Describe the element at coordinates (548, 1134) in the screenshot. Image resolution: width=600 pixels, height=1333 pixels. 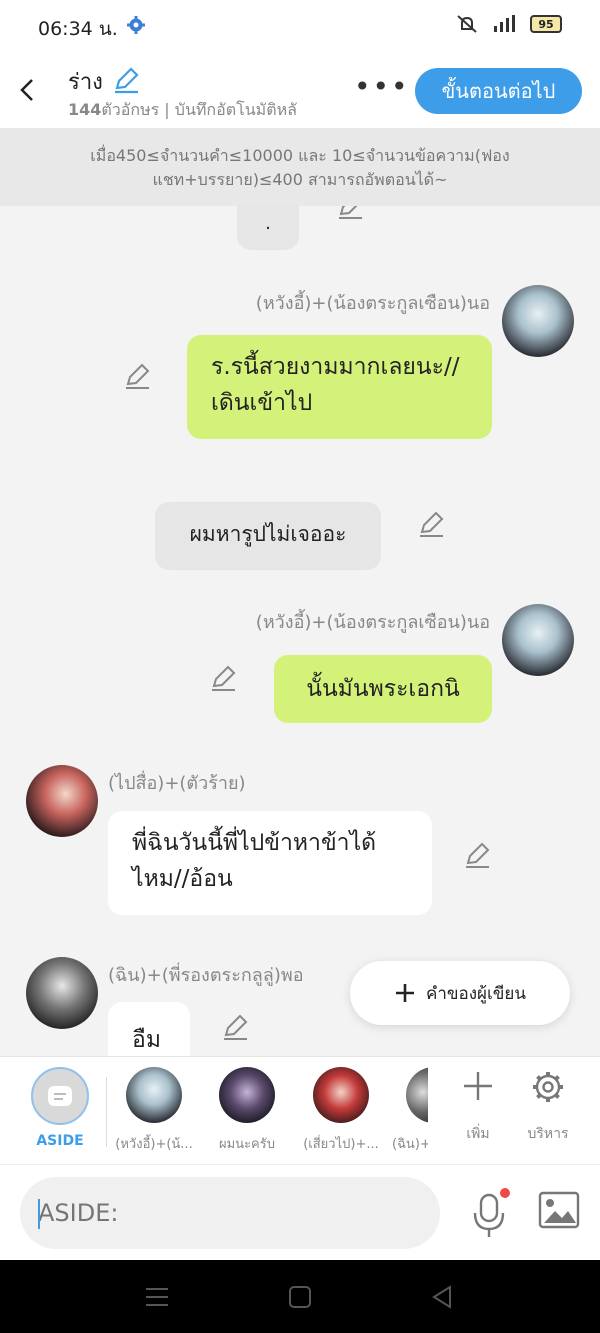
I see `manage-label: บริหาร` at that location.